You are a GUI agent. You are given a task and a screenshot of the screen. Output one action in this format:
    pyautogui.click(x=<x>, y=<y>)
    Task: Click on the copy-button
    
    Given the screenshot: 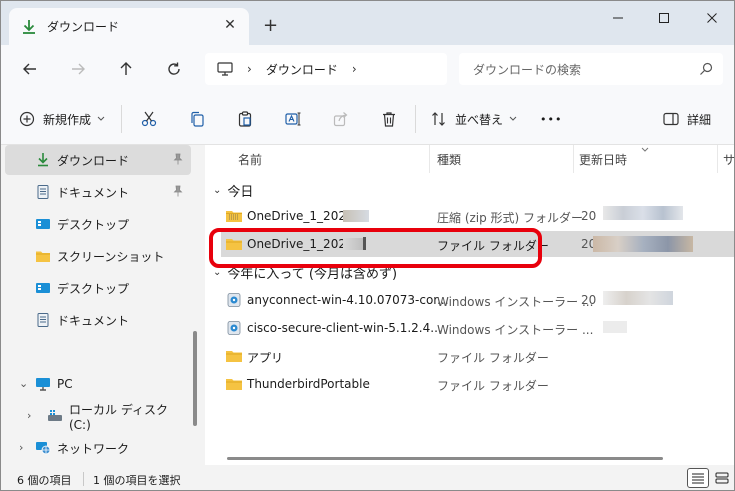 What is the action you would take?
    pyautogui.click(x=197, y=119)
    